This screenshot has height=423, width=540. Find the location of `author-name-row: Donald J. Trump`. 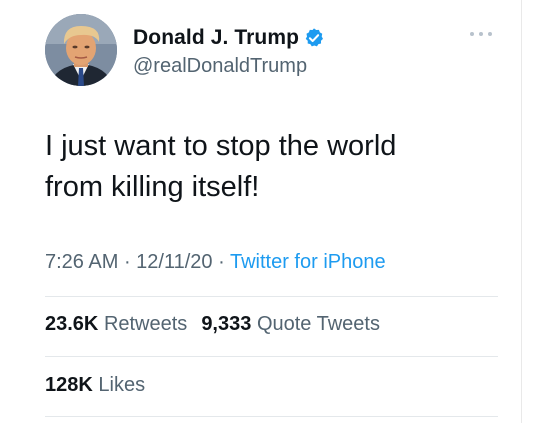

author-name-row: Donald J. Trump is located at coordinates (229, 38).